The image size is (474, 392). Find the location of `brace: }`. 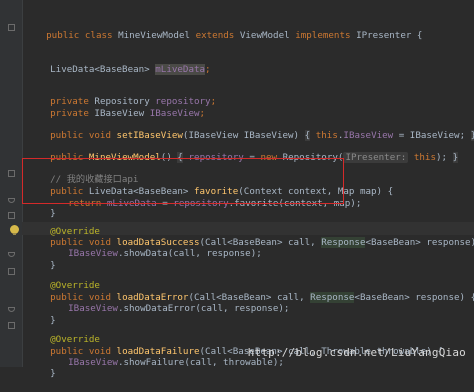

brace: } is located at coordinates (53, 373).